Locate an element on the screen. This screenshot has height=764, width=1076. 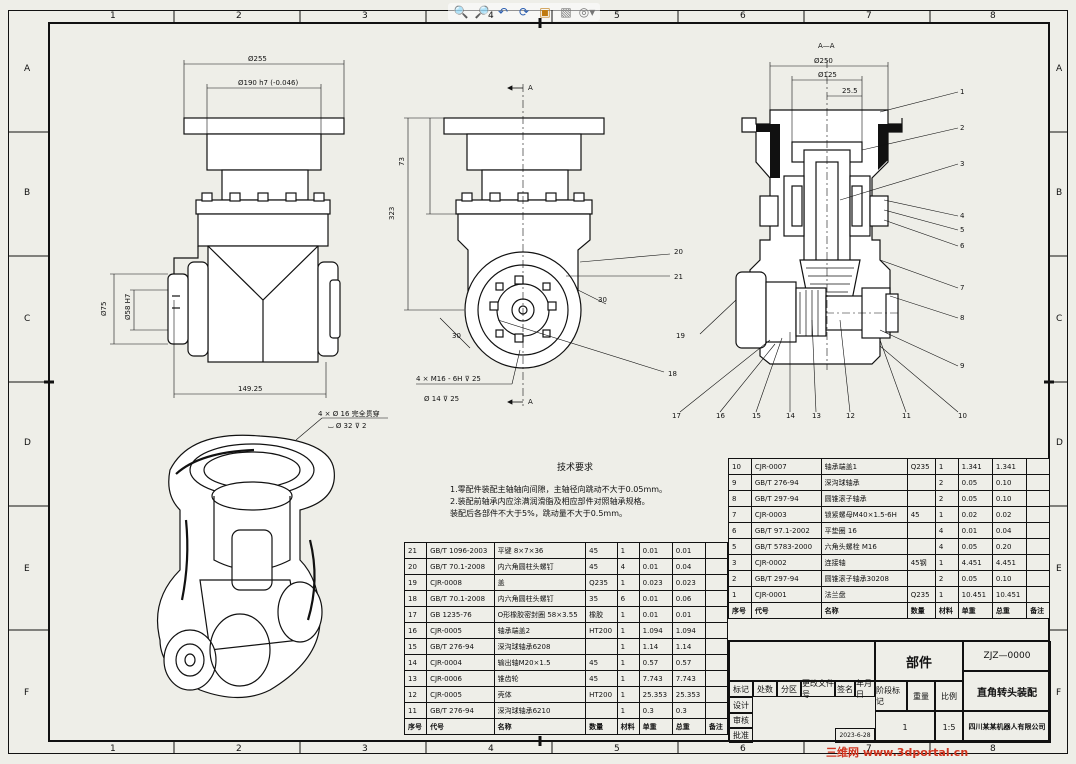
zone-column-4-top: 4 is located at coordinates (491, 16).